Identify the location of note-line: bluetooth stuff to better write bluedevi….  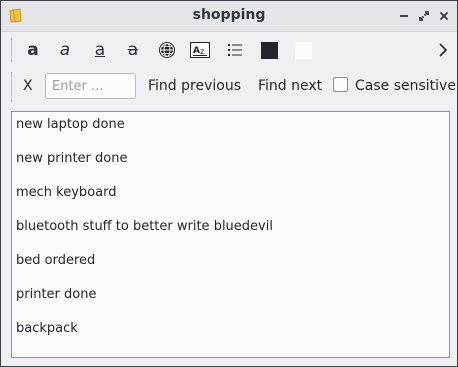
(144, 226).